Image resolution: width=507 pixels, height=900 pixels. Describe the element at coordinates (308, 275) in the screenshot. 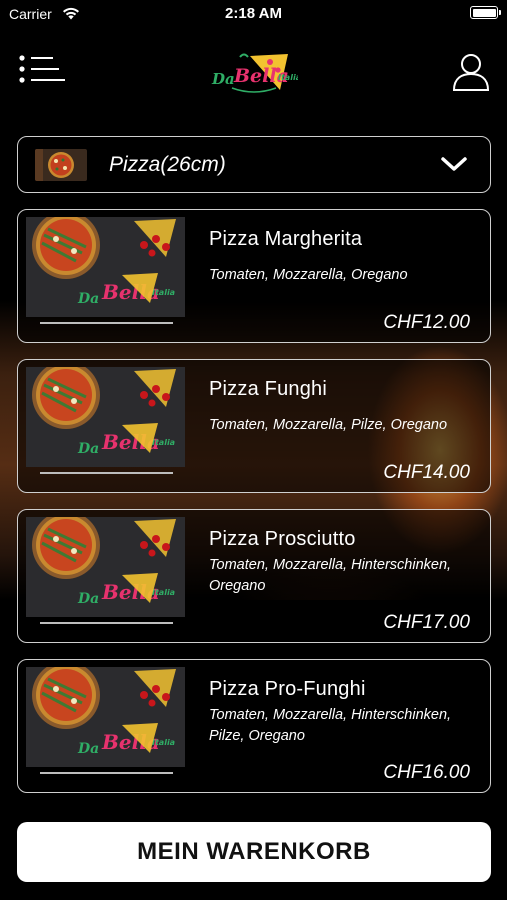

I see `product-description: Tomaten, Mozzarella, Oregano` at that location.